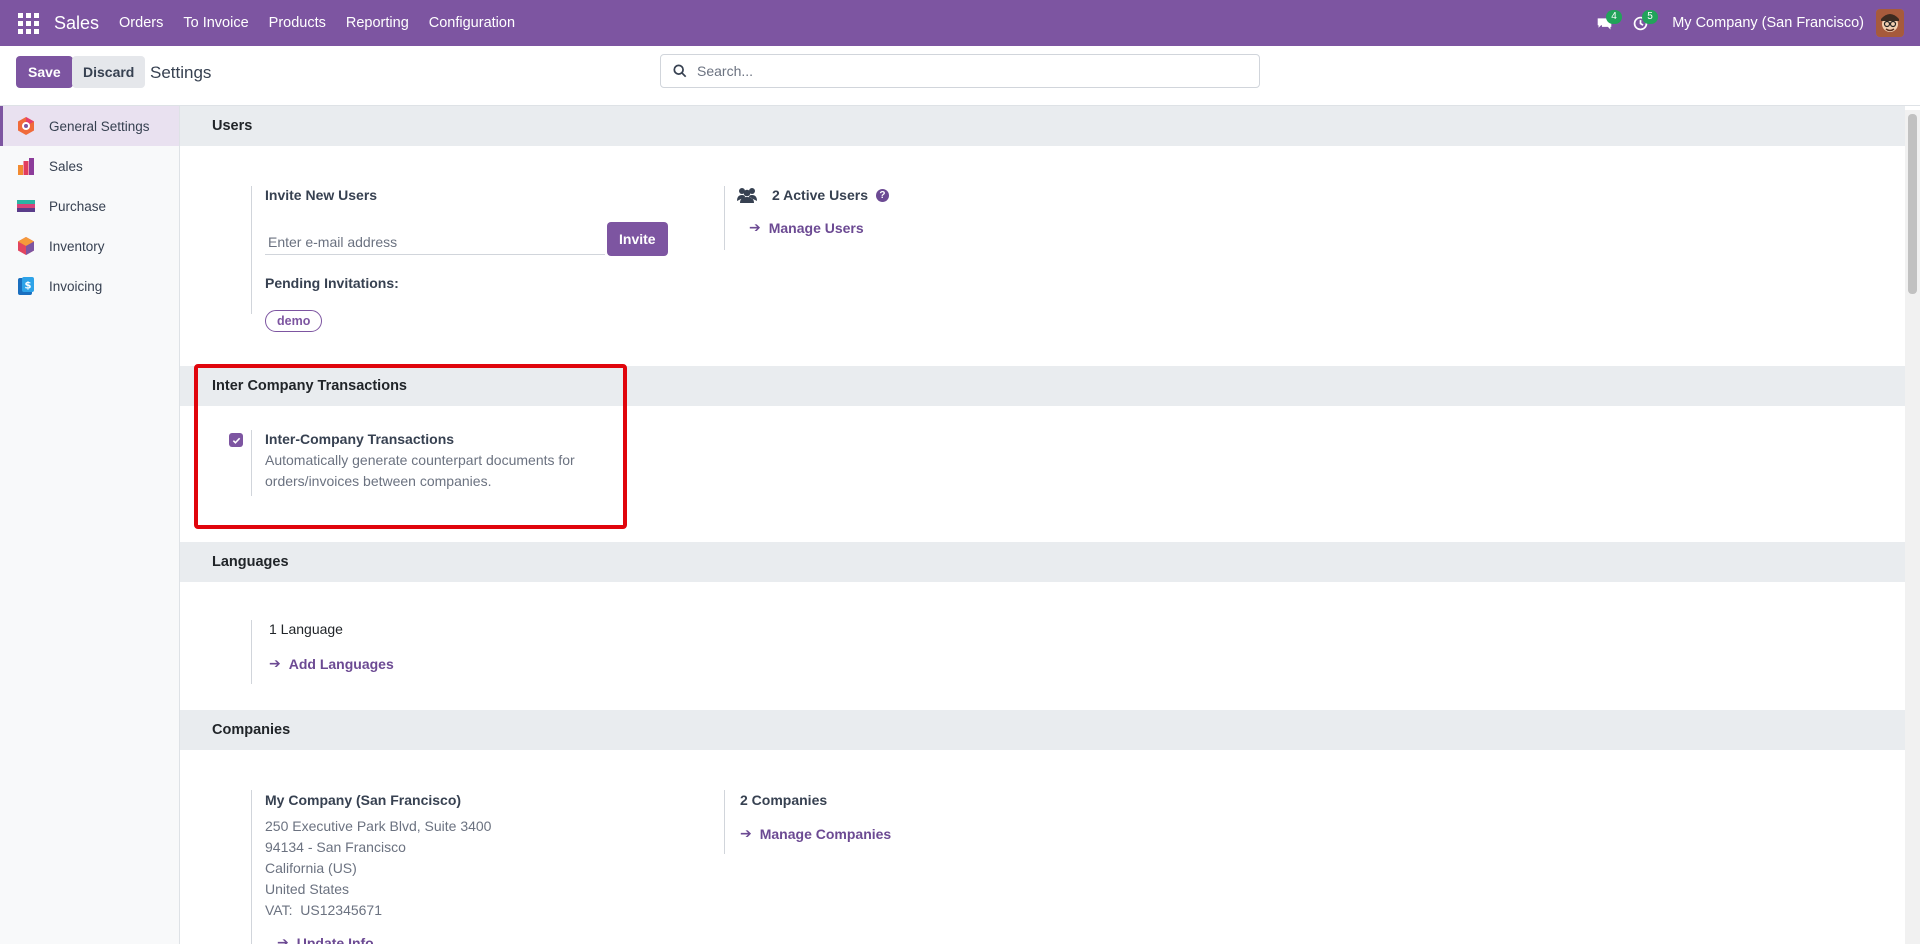 Image resolution: width=1920 pixels, height=944 pixels. What do you see at coordinates (680, 71) in the screenshot?
I see `search-icon` at bounding box center [680, 71].